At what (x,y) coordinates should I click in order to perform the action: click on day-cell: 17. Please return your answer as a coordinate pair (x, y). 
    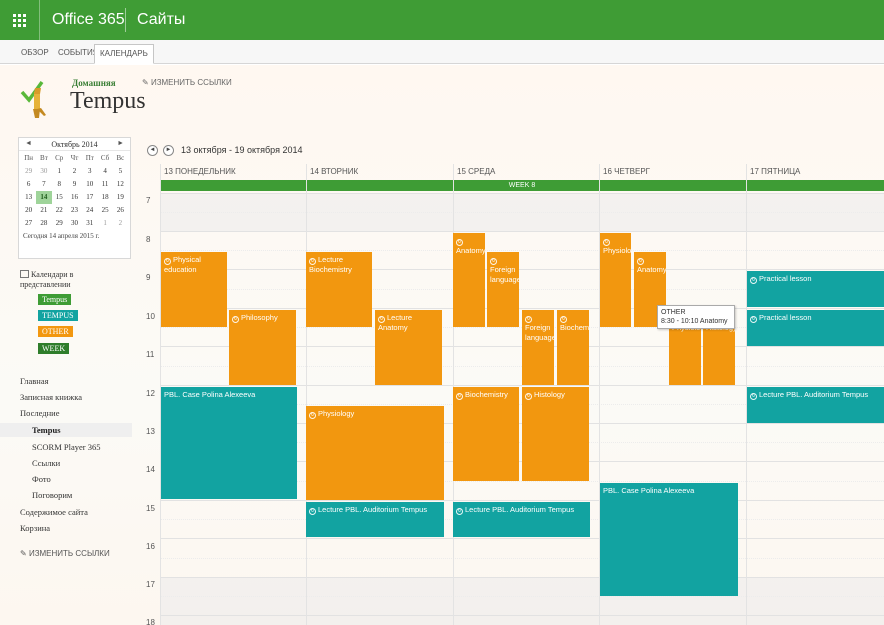
    Looking at the image, I should click on (89, 197).